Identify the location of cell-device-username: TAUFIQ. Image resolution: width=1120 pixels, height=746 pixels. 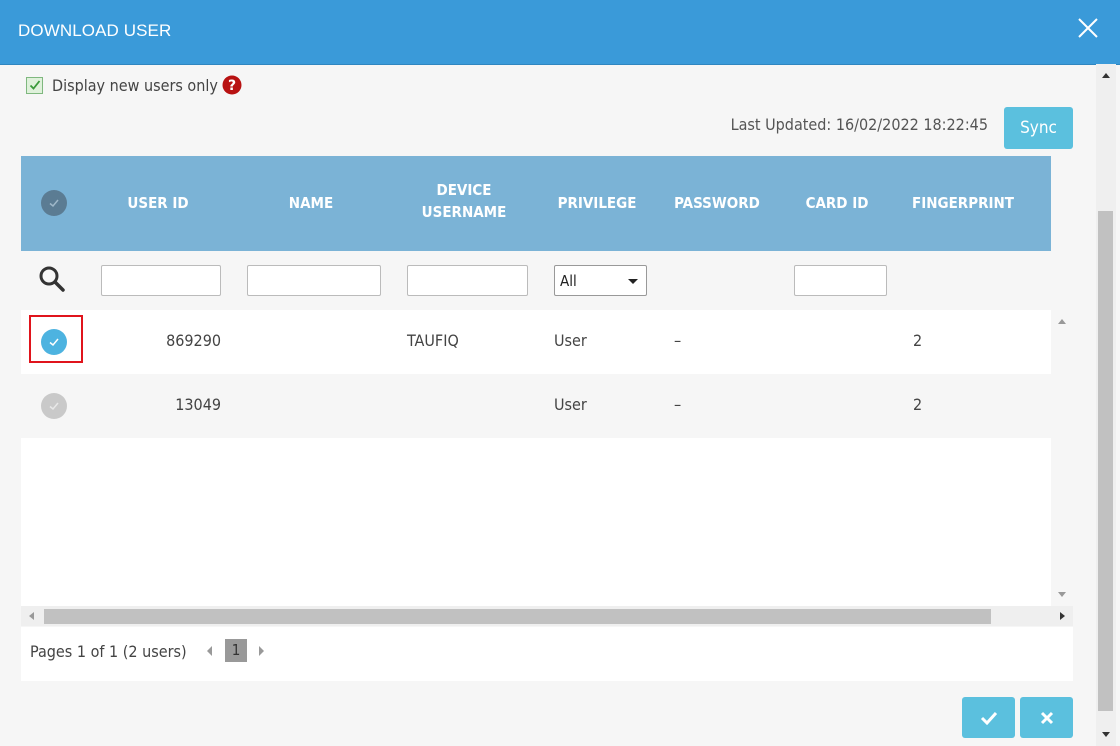
(433, 340).